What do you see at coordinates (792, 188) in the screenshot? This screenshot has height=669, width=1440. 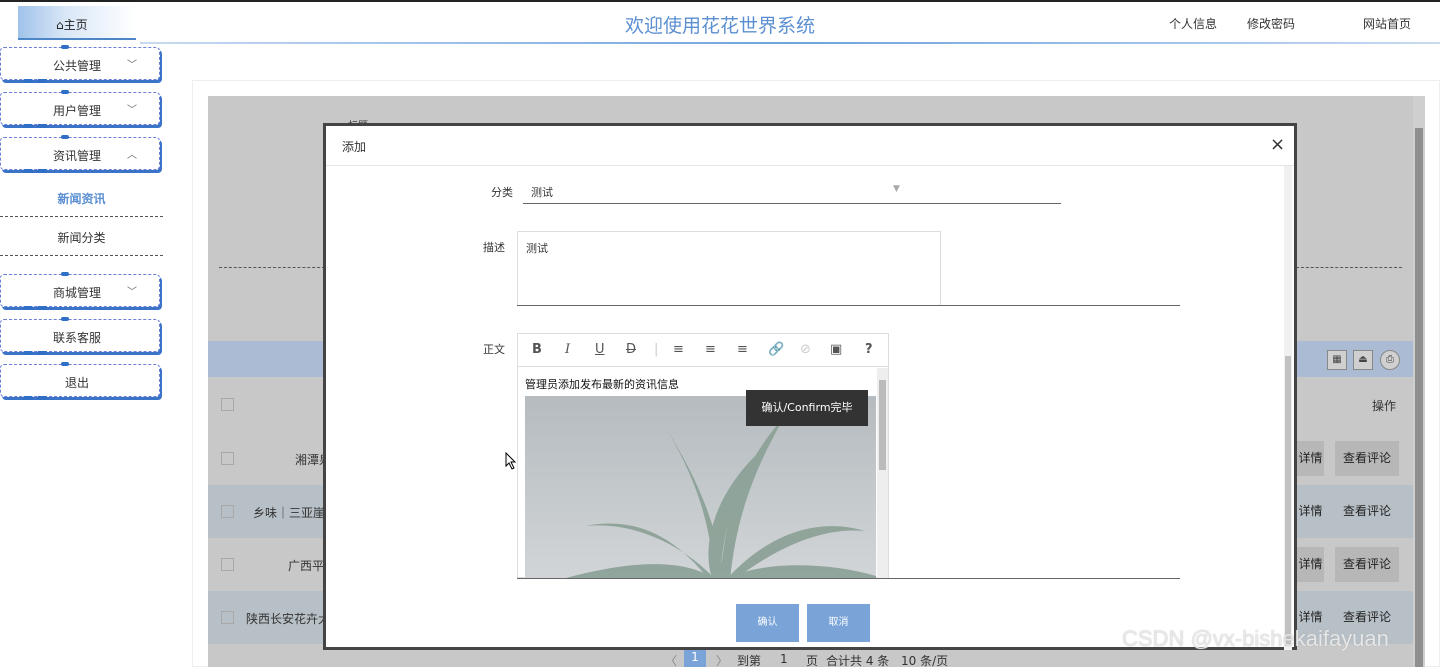 I see `category-select: 测试 ▼` at bounding box center [792, 188].